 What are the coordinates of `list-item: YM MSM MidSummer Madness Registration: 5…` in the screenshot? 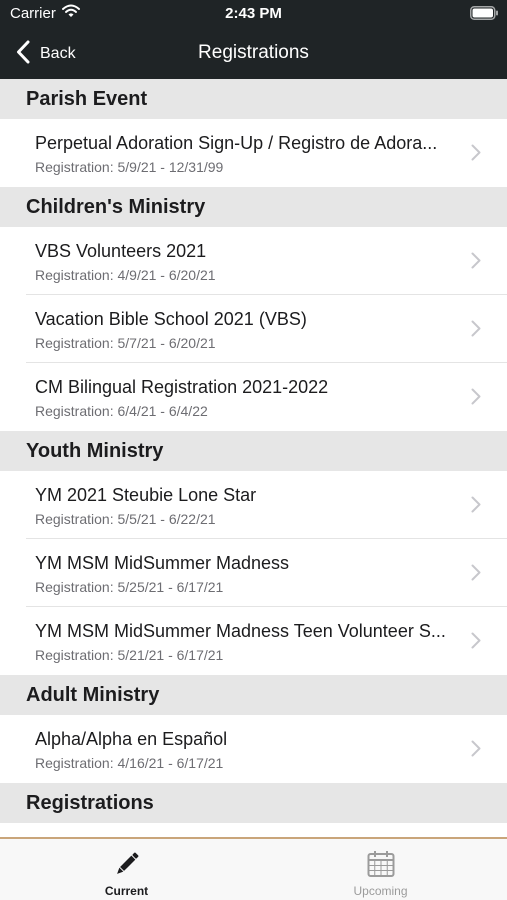 It's located at (253, 573).